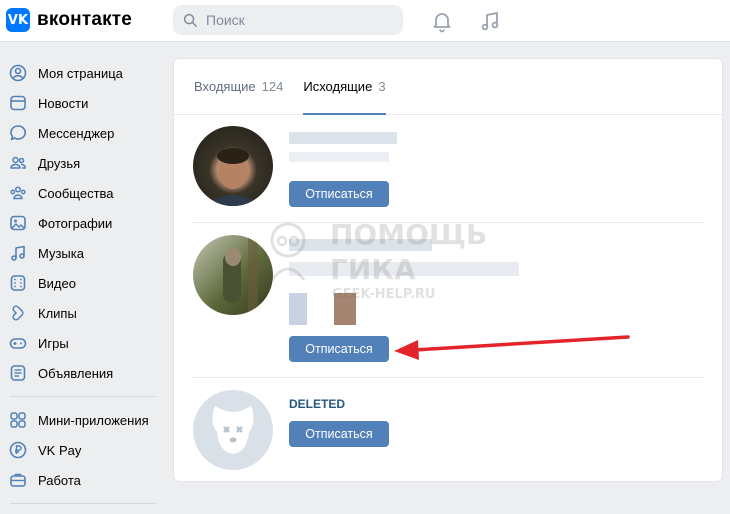  I want to click on tab-count: 124, so click(272, 86).